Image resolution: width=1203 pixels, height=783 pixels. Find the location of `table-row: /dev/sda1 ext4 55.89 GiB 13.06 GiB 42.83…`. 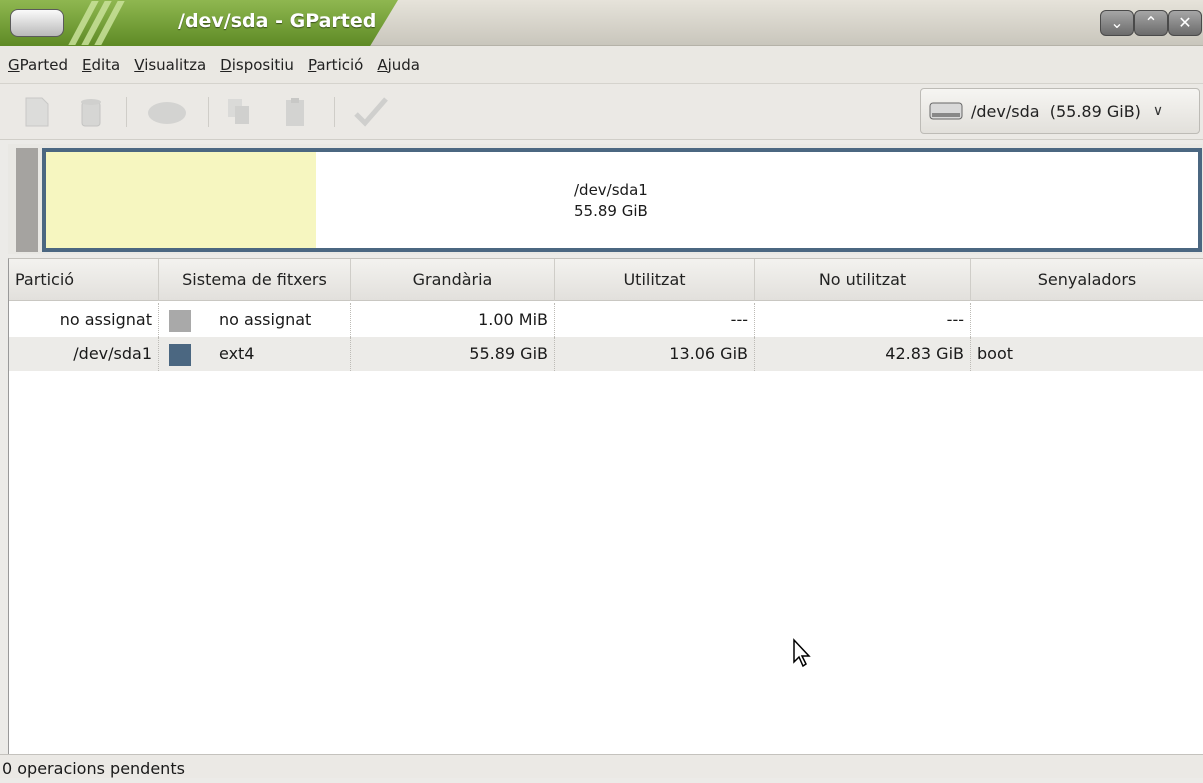

table-row: /dev/sda1 ext4 55.89 GiB 13.06 GiB 42.83… is located at coordinates (606, 354).